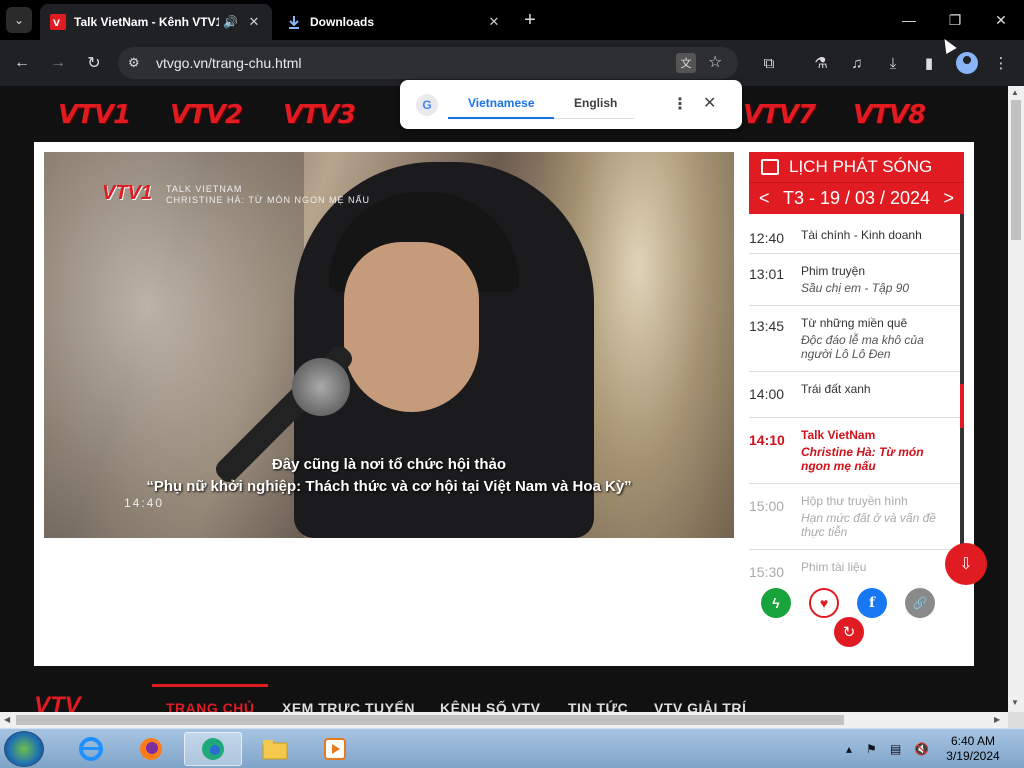 This screenshot has height=768, width=1024. I want to click on channel-vtv3-logo: VTV3, so click(319, 115).